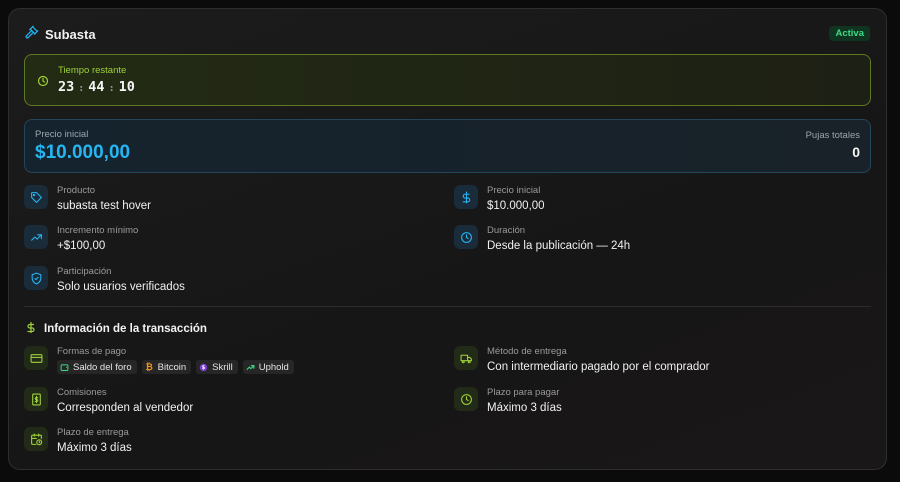 Image resolution: width=900 pixels, height=482 pixels. Describe the element at coordinates (82, 392) in the screenshot. I see `detail-label: Comisiones` at that location.